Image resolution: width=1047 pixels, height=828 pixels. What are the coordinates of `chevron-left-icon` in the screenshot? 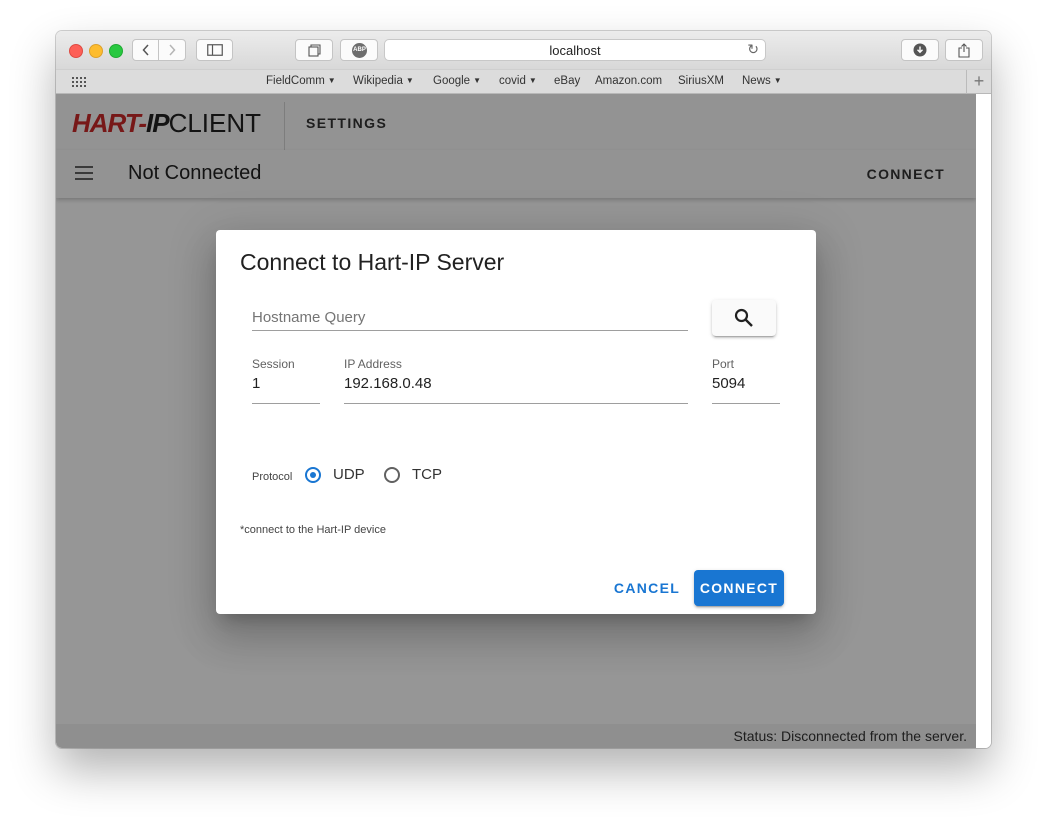 It's located at (145, 50).